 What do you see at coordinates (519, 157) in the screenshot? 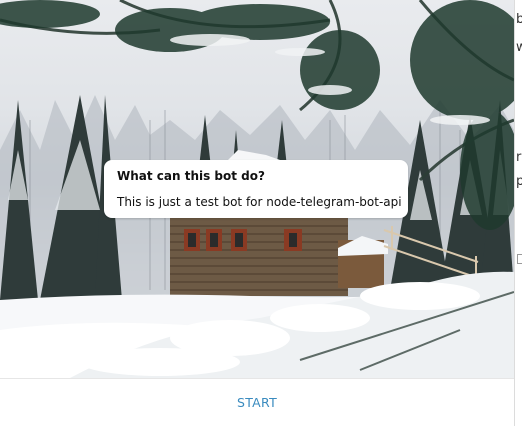
I see `edge-text-fragment: r` at bounding box center [519, 157].